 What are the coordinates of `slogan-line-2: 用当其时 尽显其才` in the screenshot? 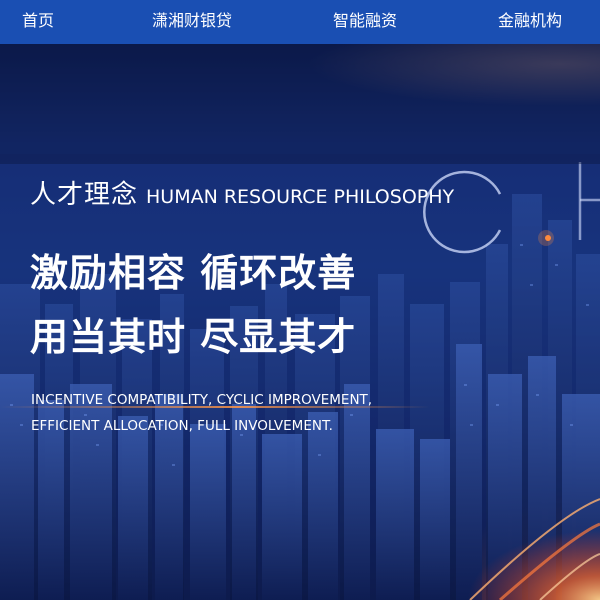 It's located at (193, 337).